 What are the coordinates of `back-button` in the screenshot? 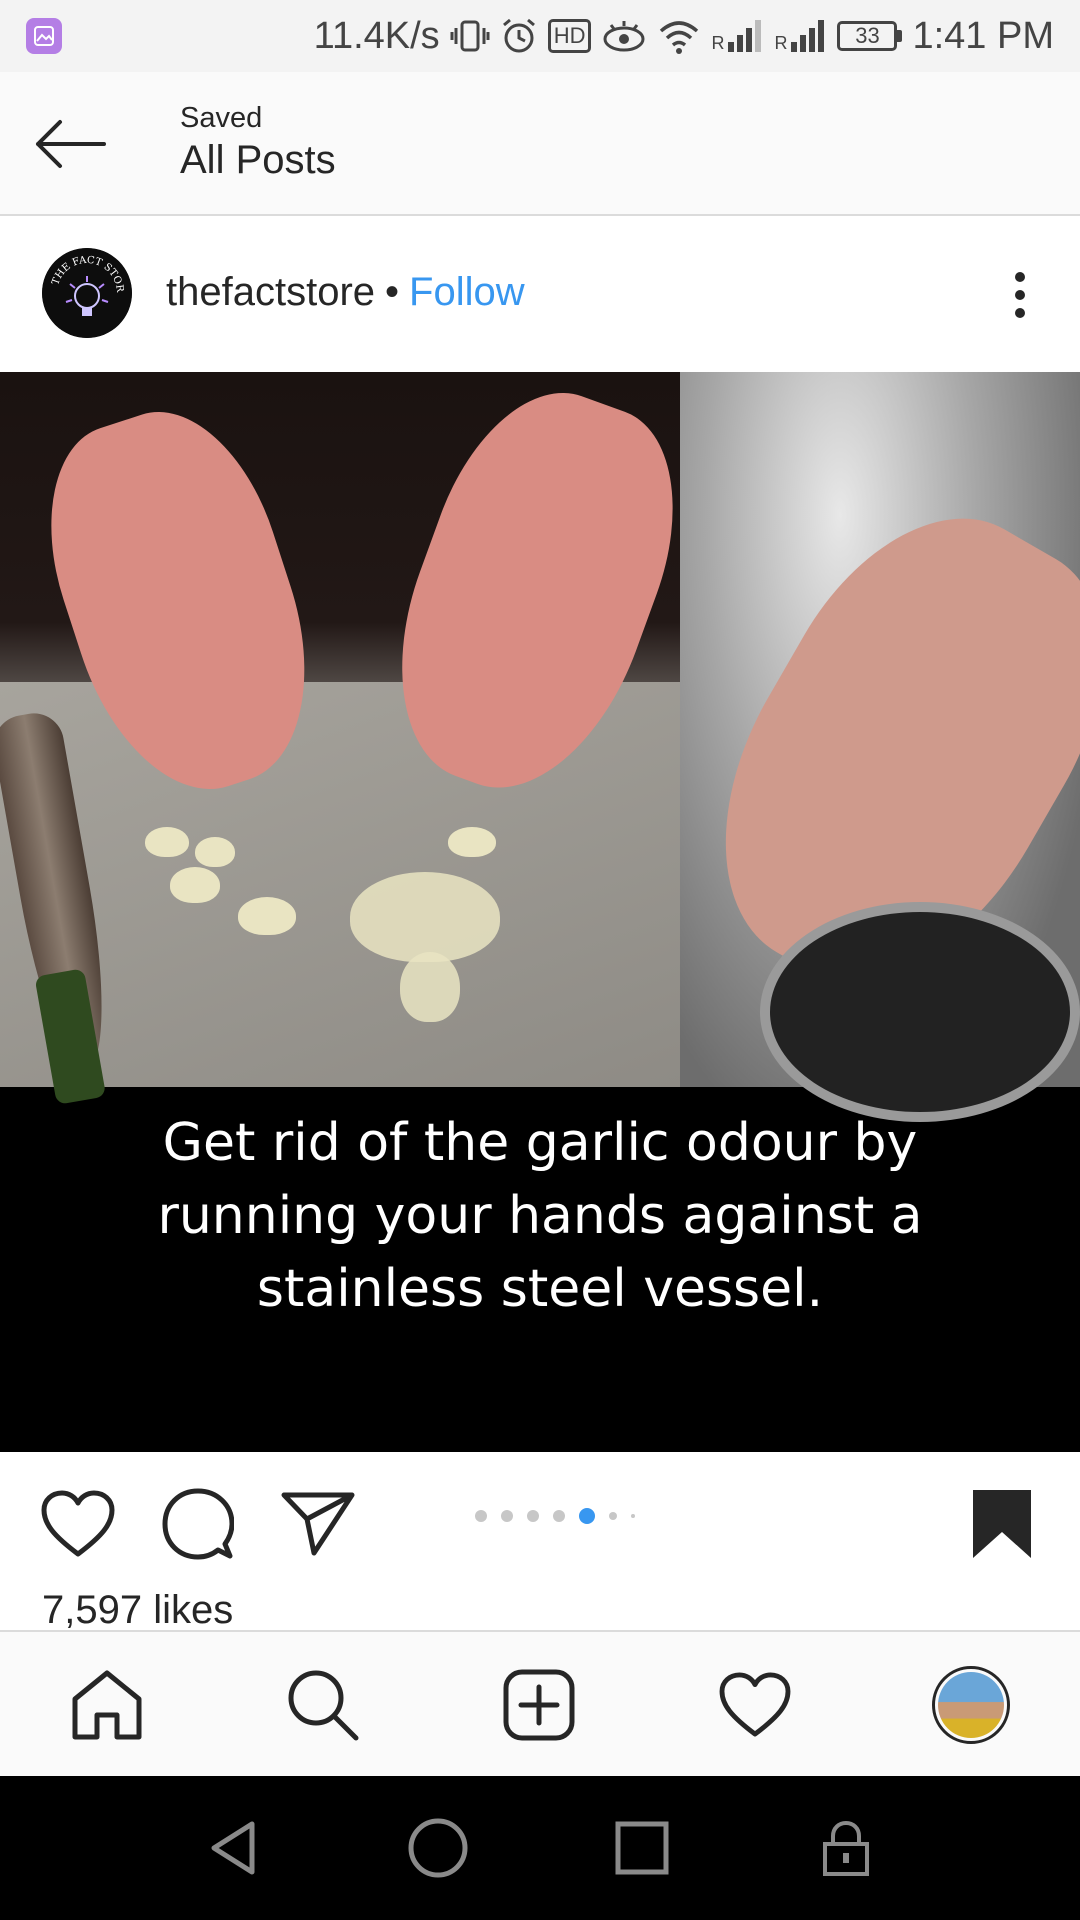 It's located at (70, 144).